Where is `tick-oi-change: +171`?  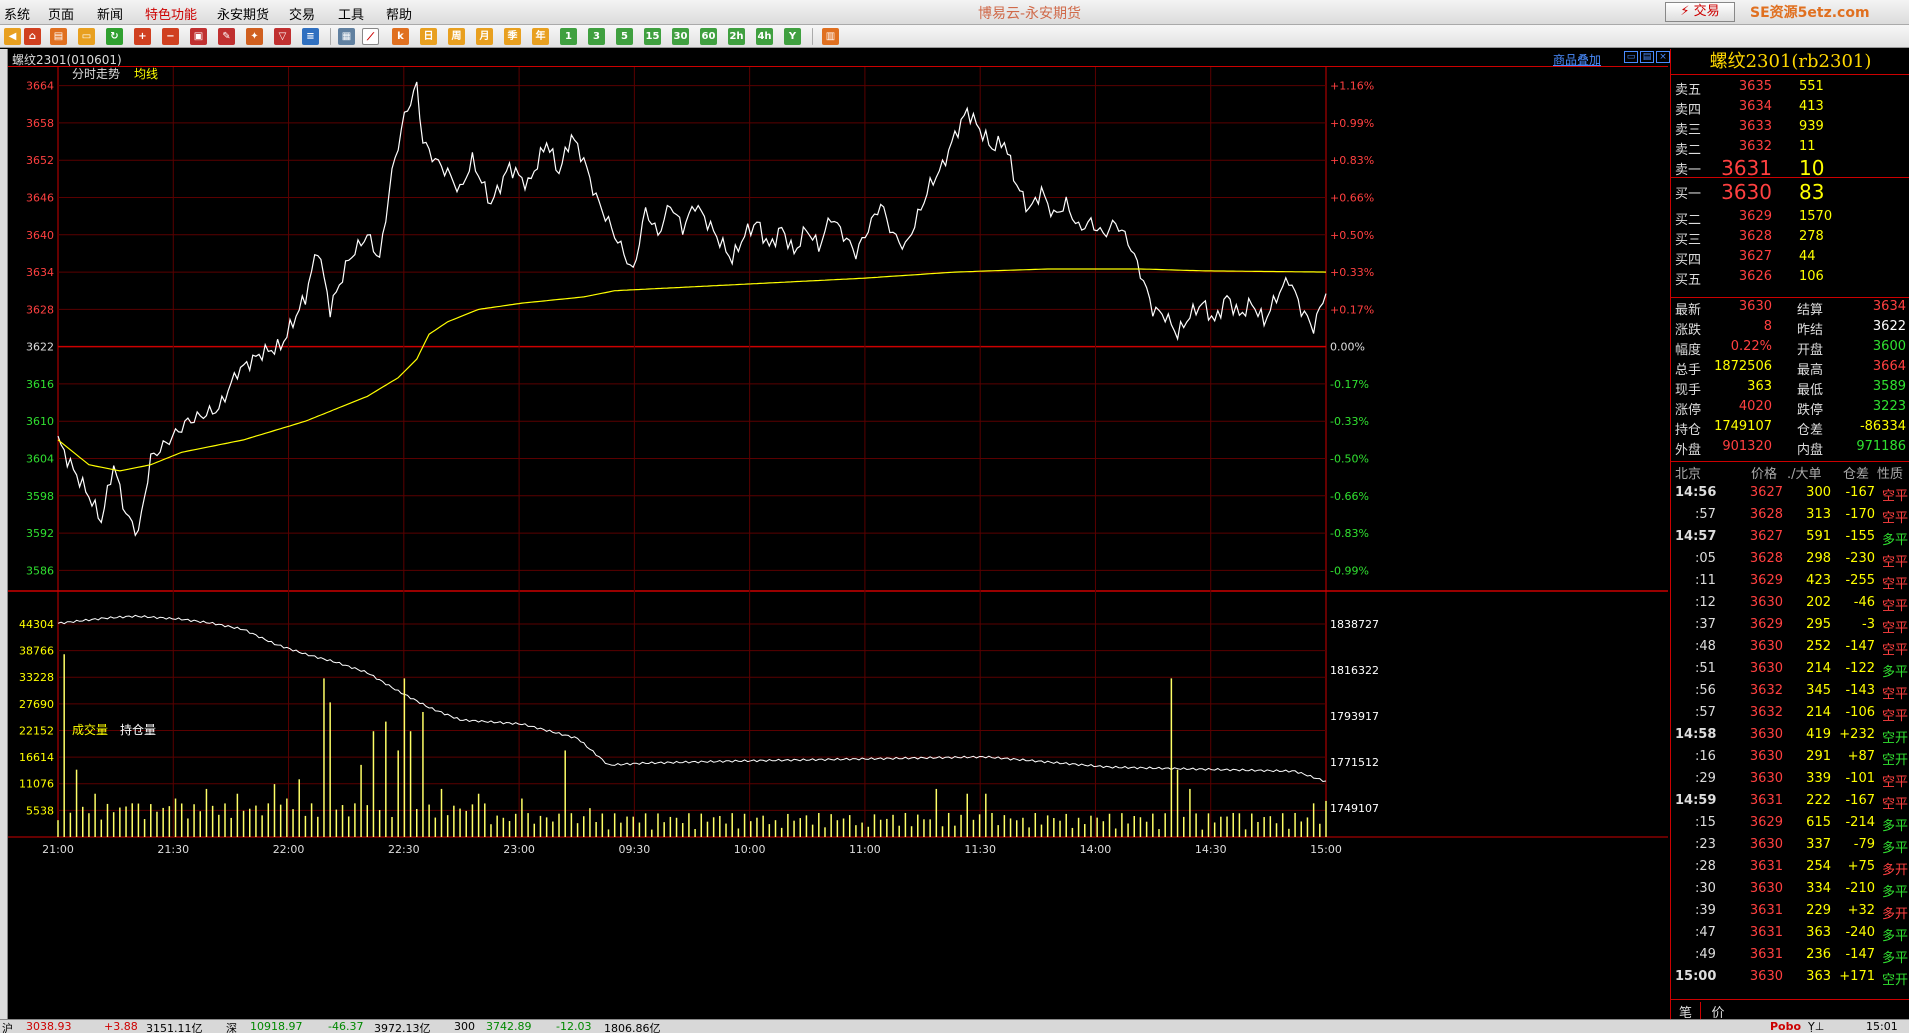 tick-oi-change: +171 is located at coordinates (1857, 976).